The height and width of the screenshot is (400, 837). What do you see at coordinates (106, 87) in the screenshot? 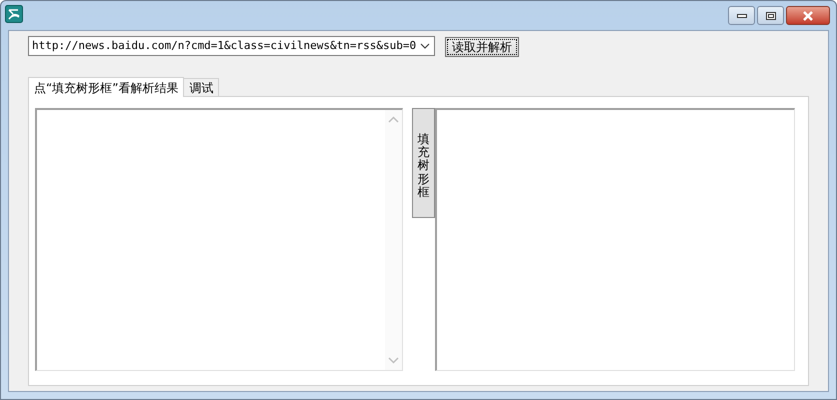
I see `tab: 点“填充树形框”看解析结果` at bounding box center [106, 87].